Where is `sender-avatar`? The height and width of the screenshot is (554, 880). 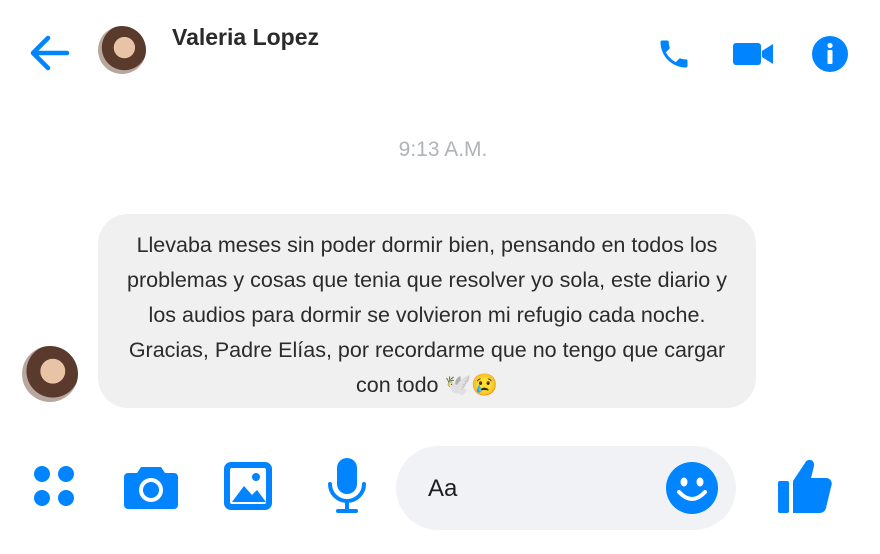
sender-avatar is located at coordinates (50, 374).